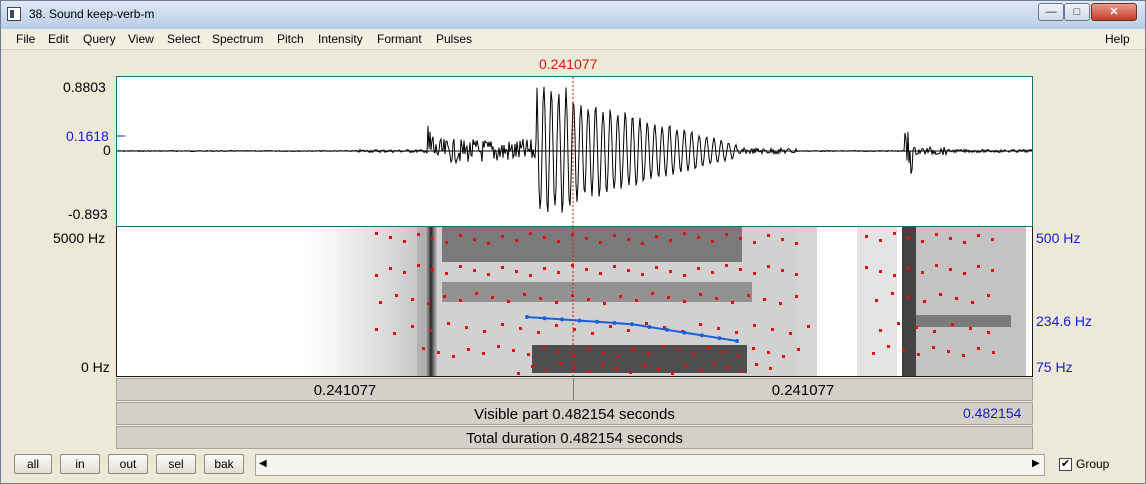 The height and width of the screenshot is (484, 1146). What do you see at coordinates (25, 39) in the screenshot?
I see `menu-file: File` at bounding box center [25, 39].